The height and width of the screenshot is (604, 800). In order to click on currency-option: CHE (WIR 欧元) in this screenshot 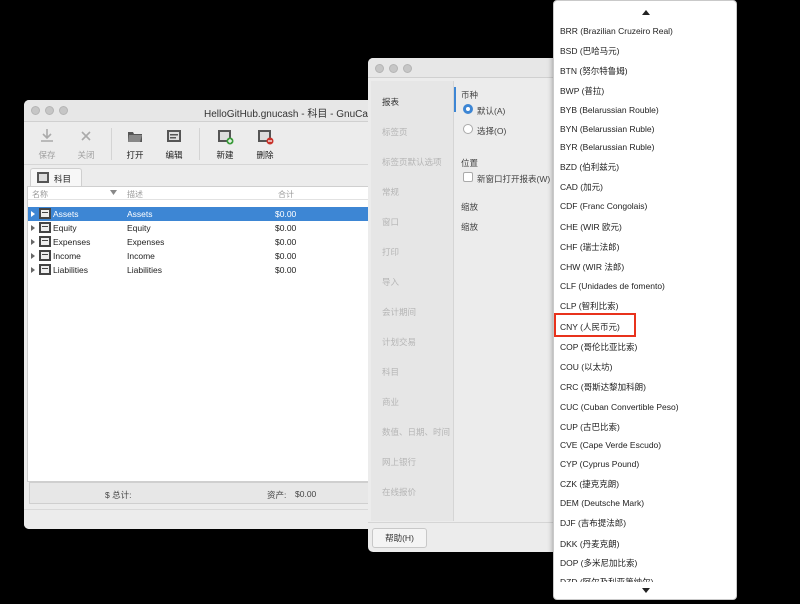, I will do `click(591, 227)`.